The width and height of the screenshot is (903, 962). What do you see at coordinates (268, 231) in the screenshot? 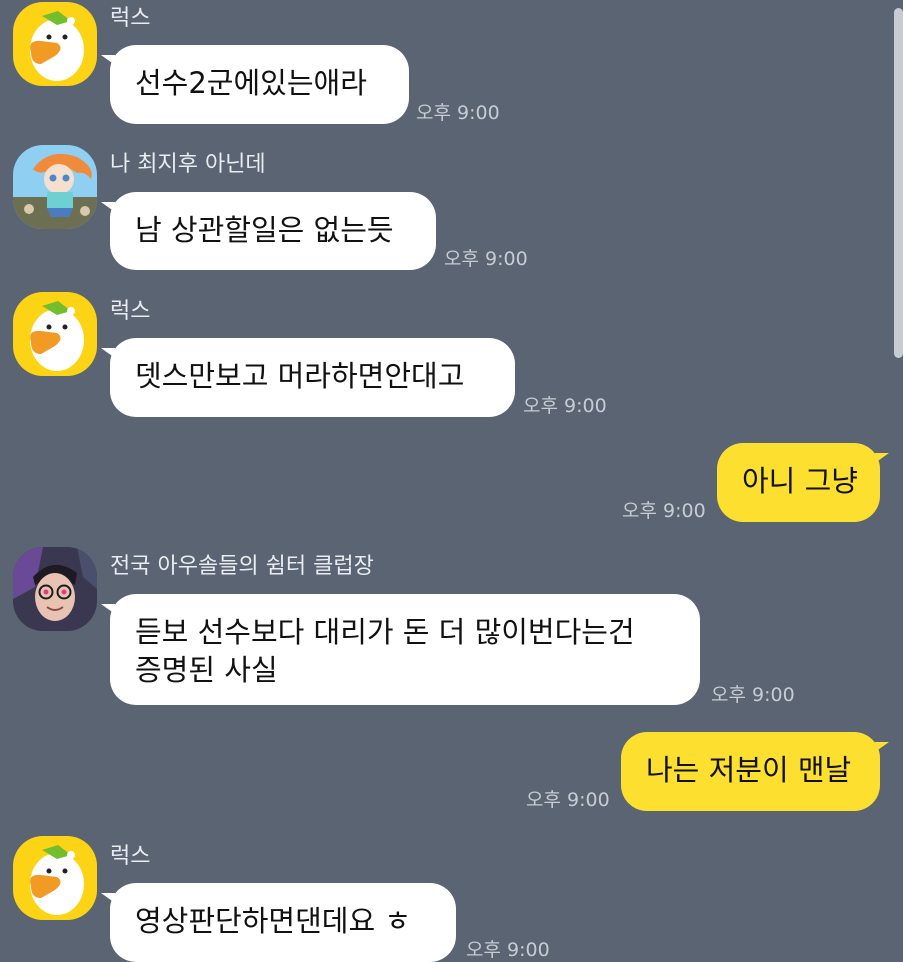
I see `message-bubble: 남 상관할일은 없는듯` at bounding box center [268, 231].